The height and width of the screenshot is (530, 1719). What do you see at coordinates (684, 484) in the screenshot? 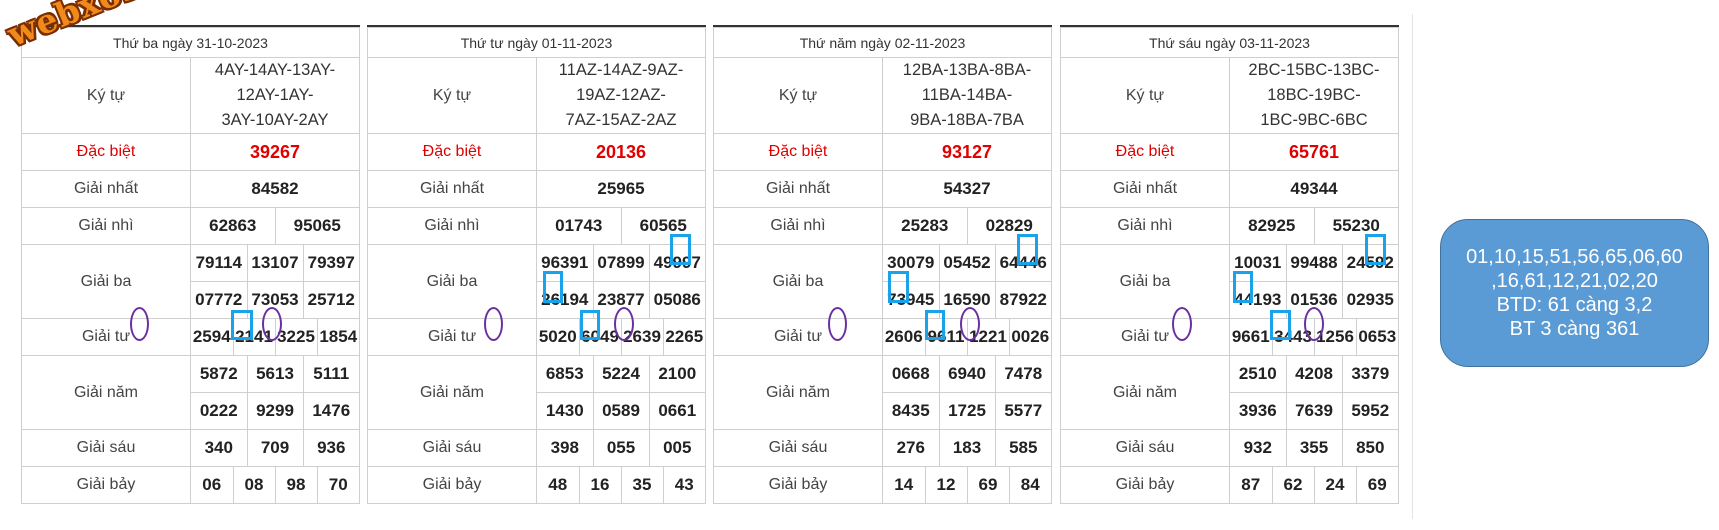
I see `prize-number: 43` at bounding box center [684, 484].